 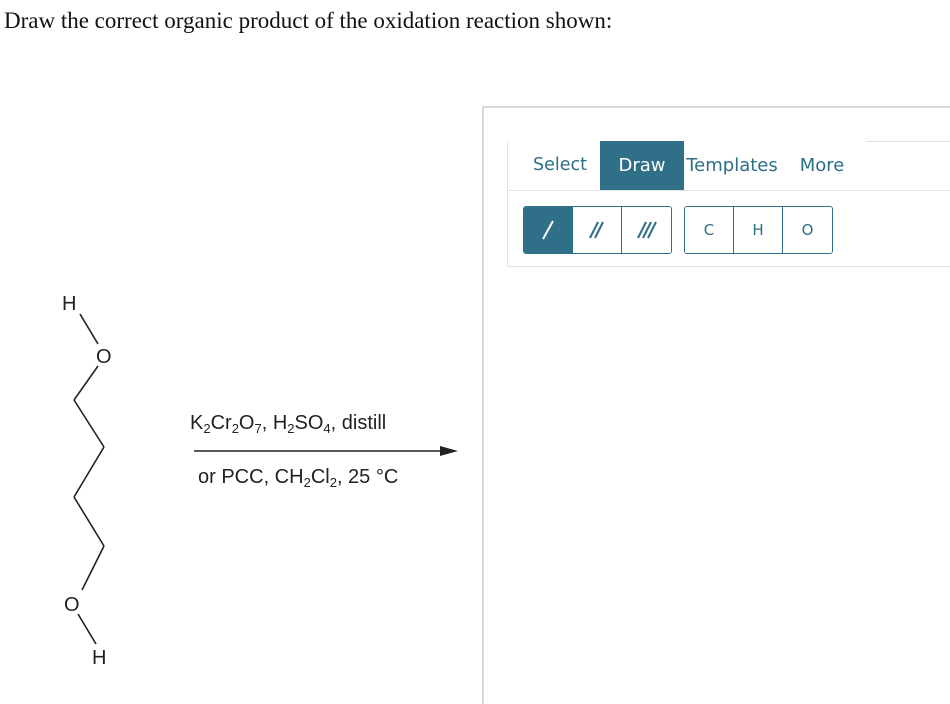 I want to click on reaction-arrow, so click(x=326, y=451).